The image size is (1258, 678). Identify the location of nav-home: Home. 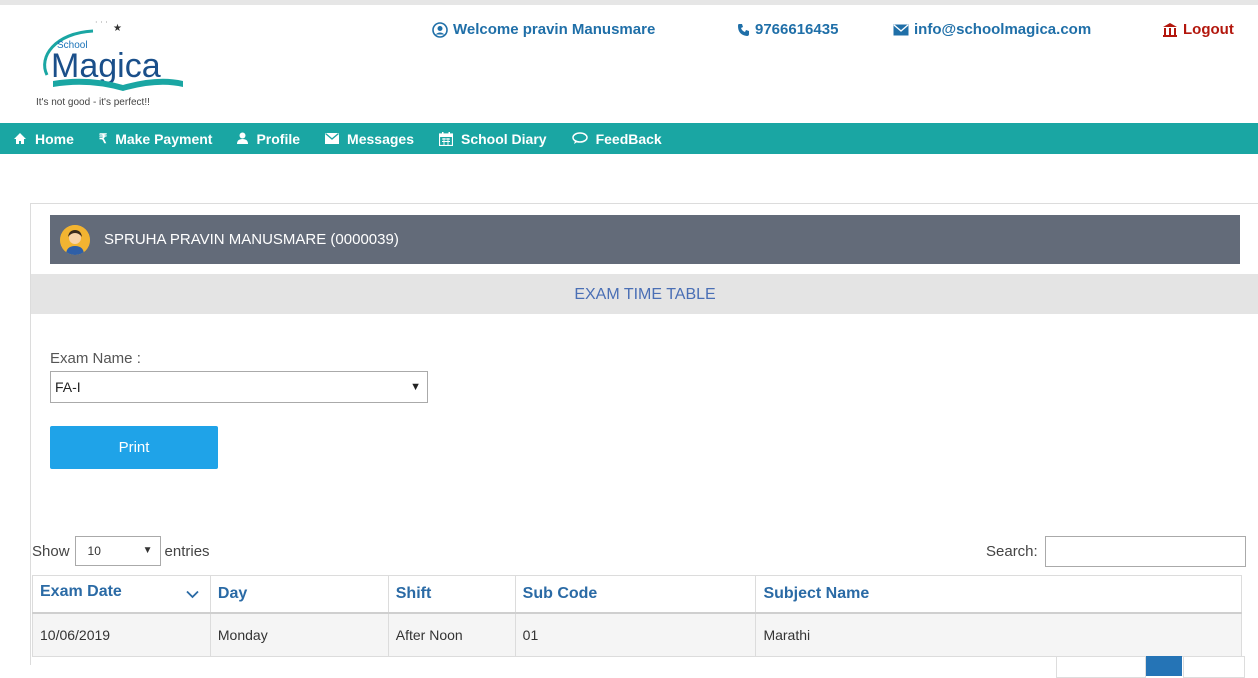
(43, 139).